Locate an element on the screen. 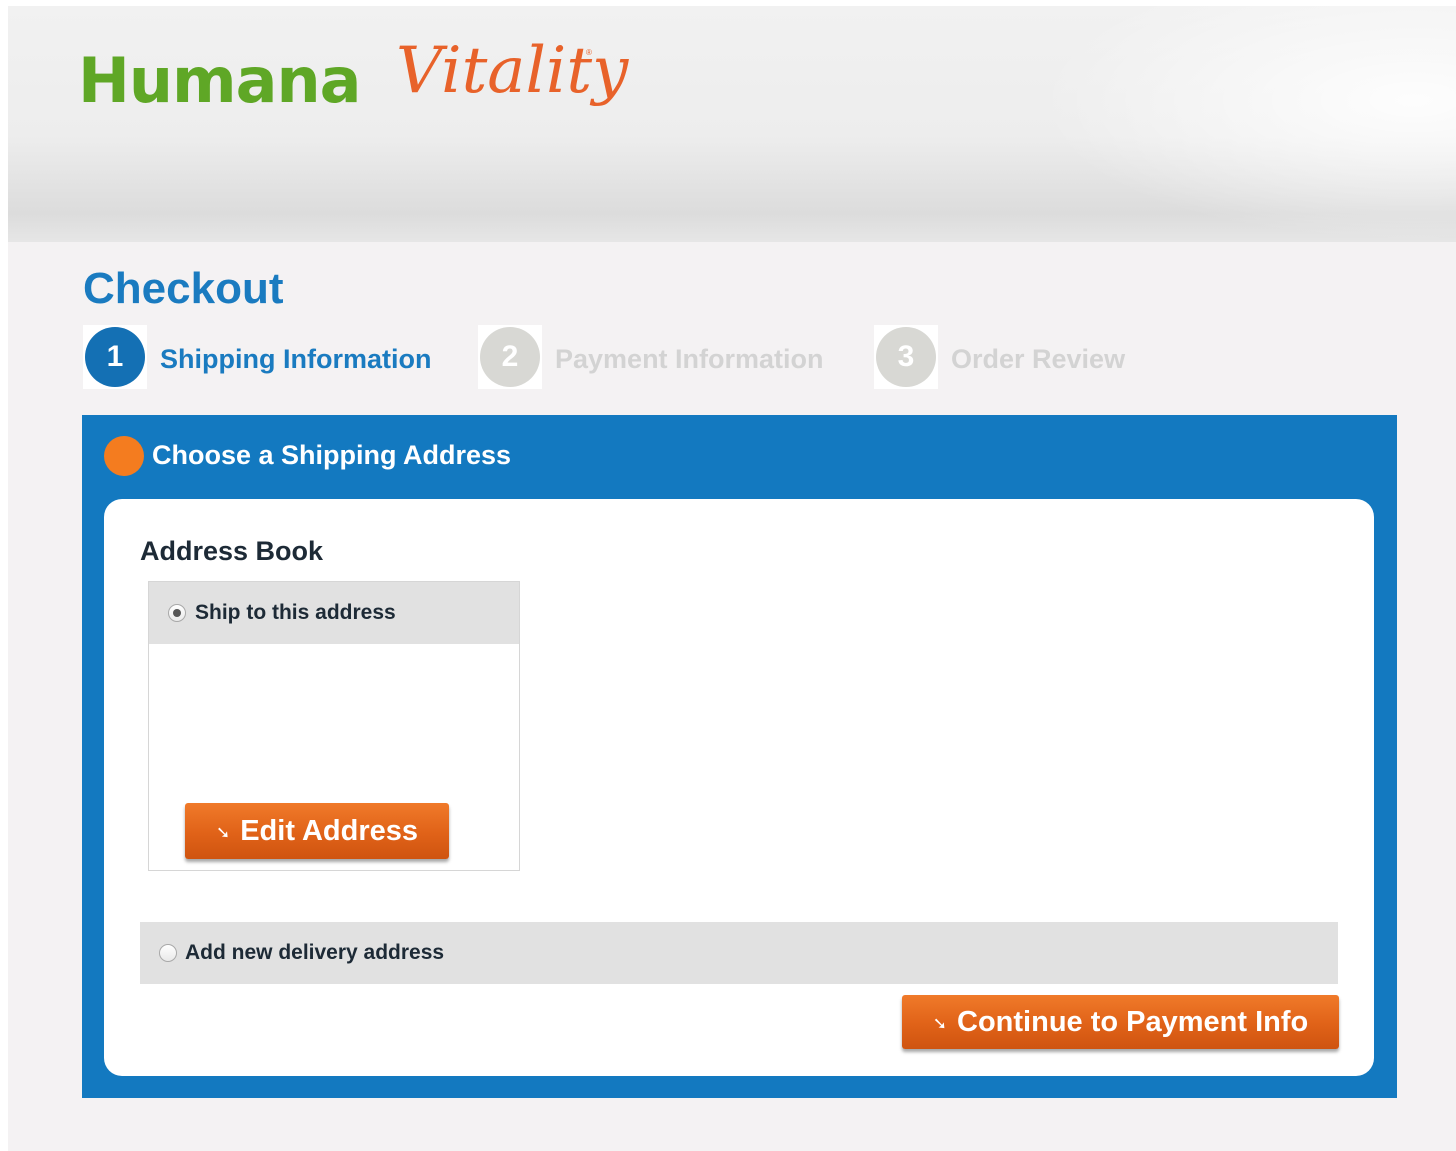 The height and width of the screenshot is (1151, 1456). step-number: 3 is located at coordinates (906, 357).